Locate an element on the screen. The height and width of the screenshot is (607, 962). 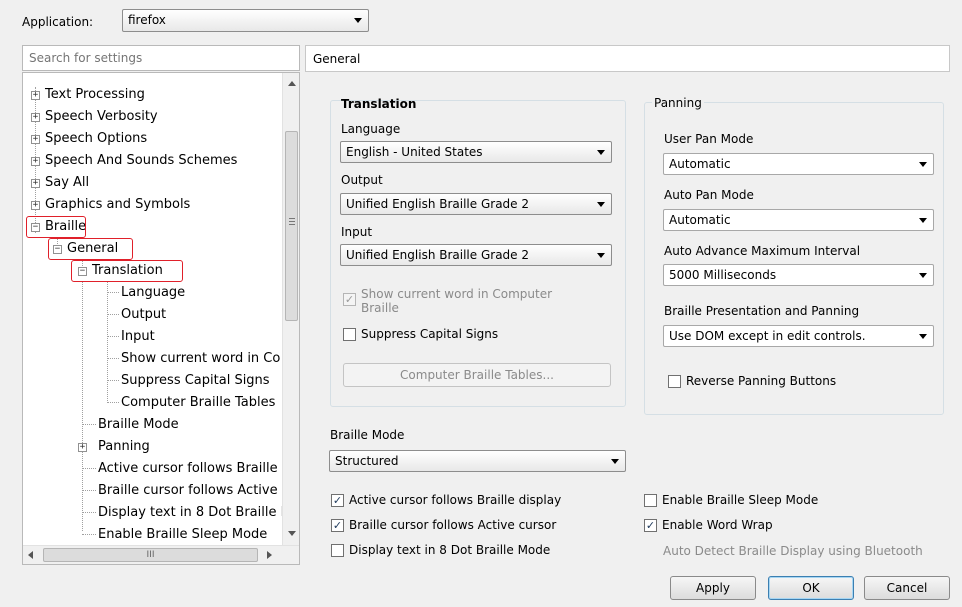
sleep-mode-label: Enable Braille Sleep Mode is located at coordinates (740, 500).